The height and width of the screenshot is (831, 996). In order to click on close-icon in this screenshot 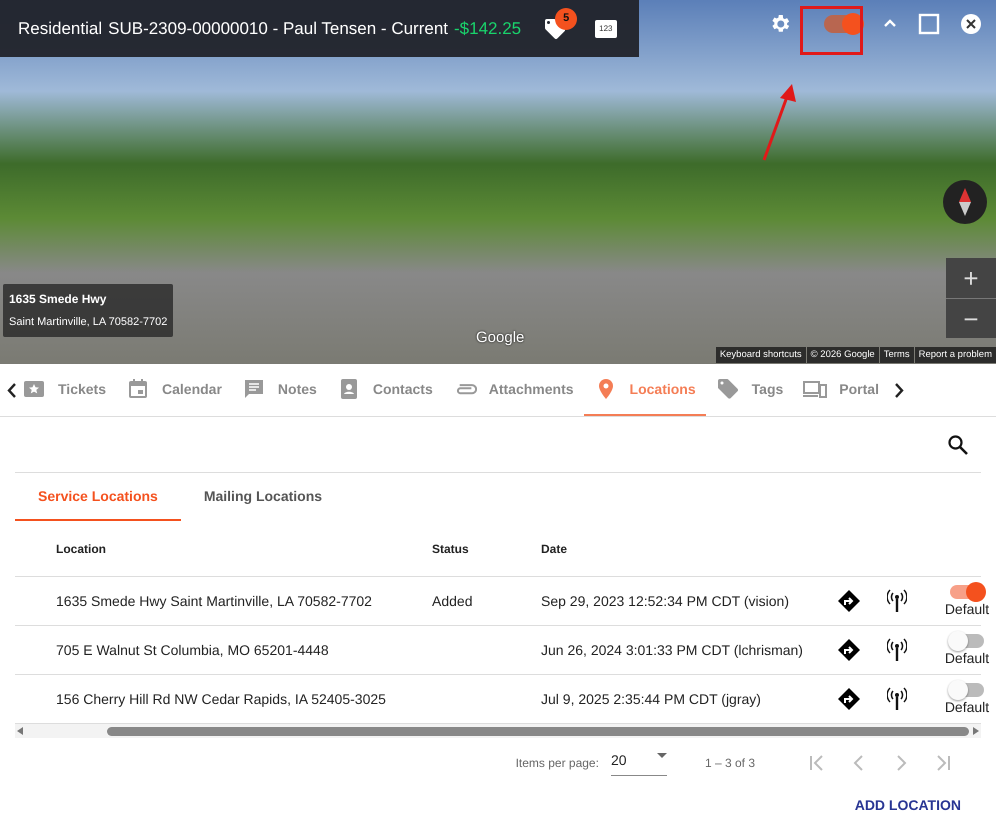, I will do `click(971, 24)`.